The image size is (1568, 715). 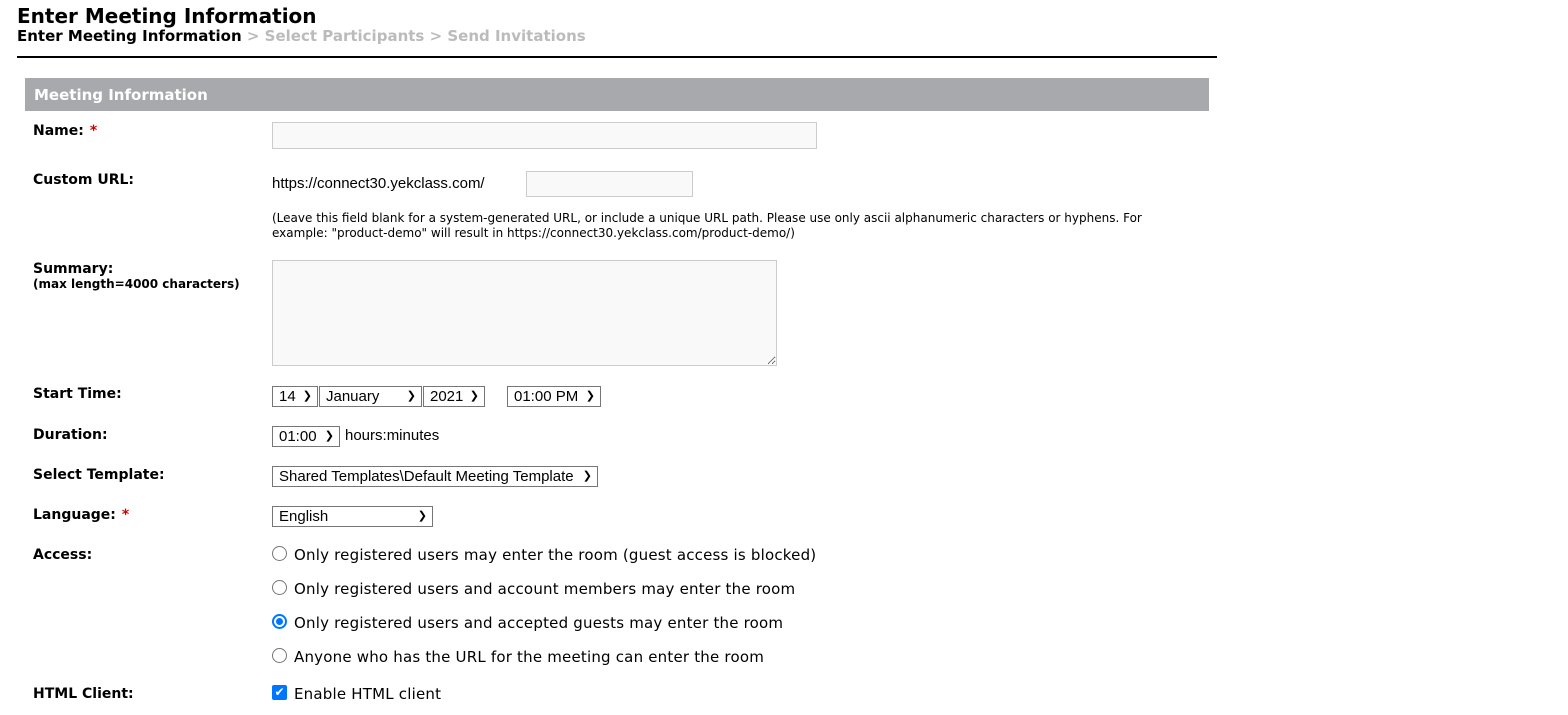 What do you see at coordinates (352, 516) in the screenshot?
I see `language-select: English ❯` at bounding box center [352, 516].